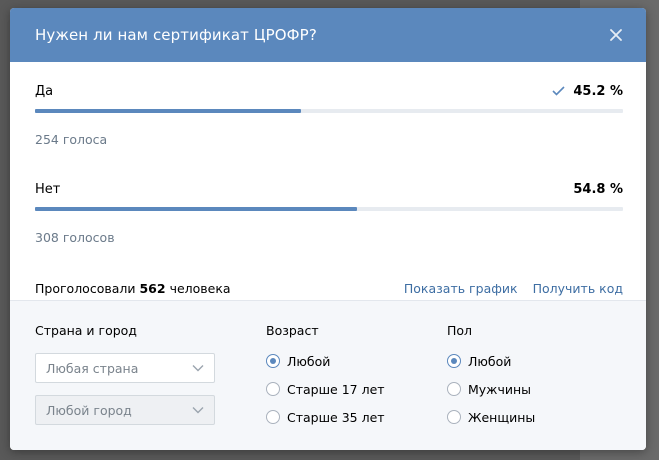  Describe the element at coordinates (329, 212) in the screenshot. I see `poll-option-no: Нет 54.8 % 308 голосов` at that location.